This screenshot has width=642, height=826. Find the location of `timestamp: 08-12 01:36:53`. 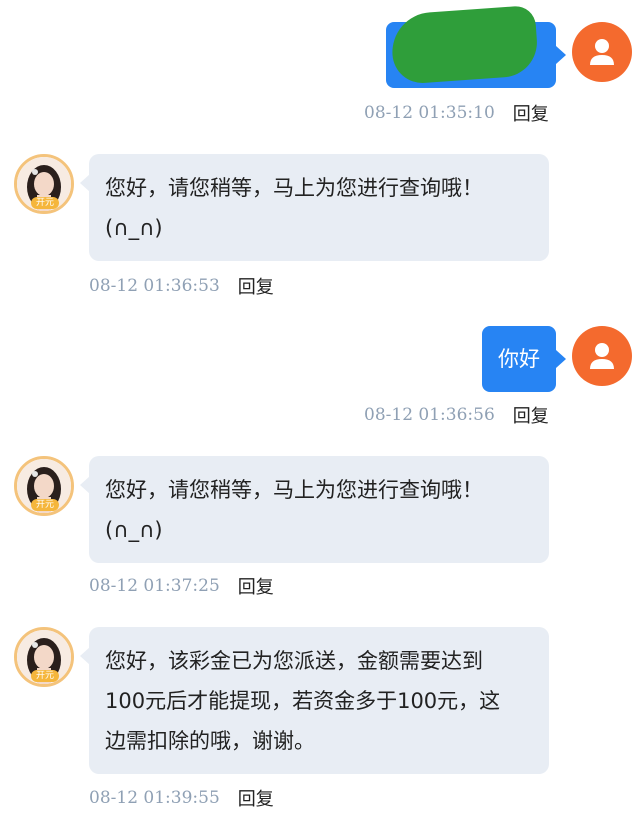

timestamp: 08-12 01:36:53 is located at coordinates (154, 286).